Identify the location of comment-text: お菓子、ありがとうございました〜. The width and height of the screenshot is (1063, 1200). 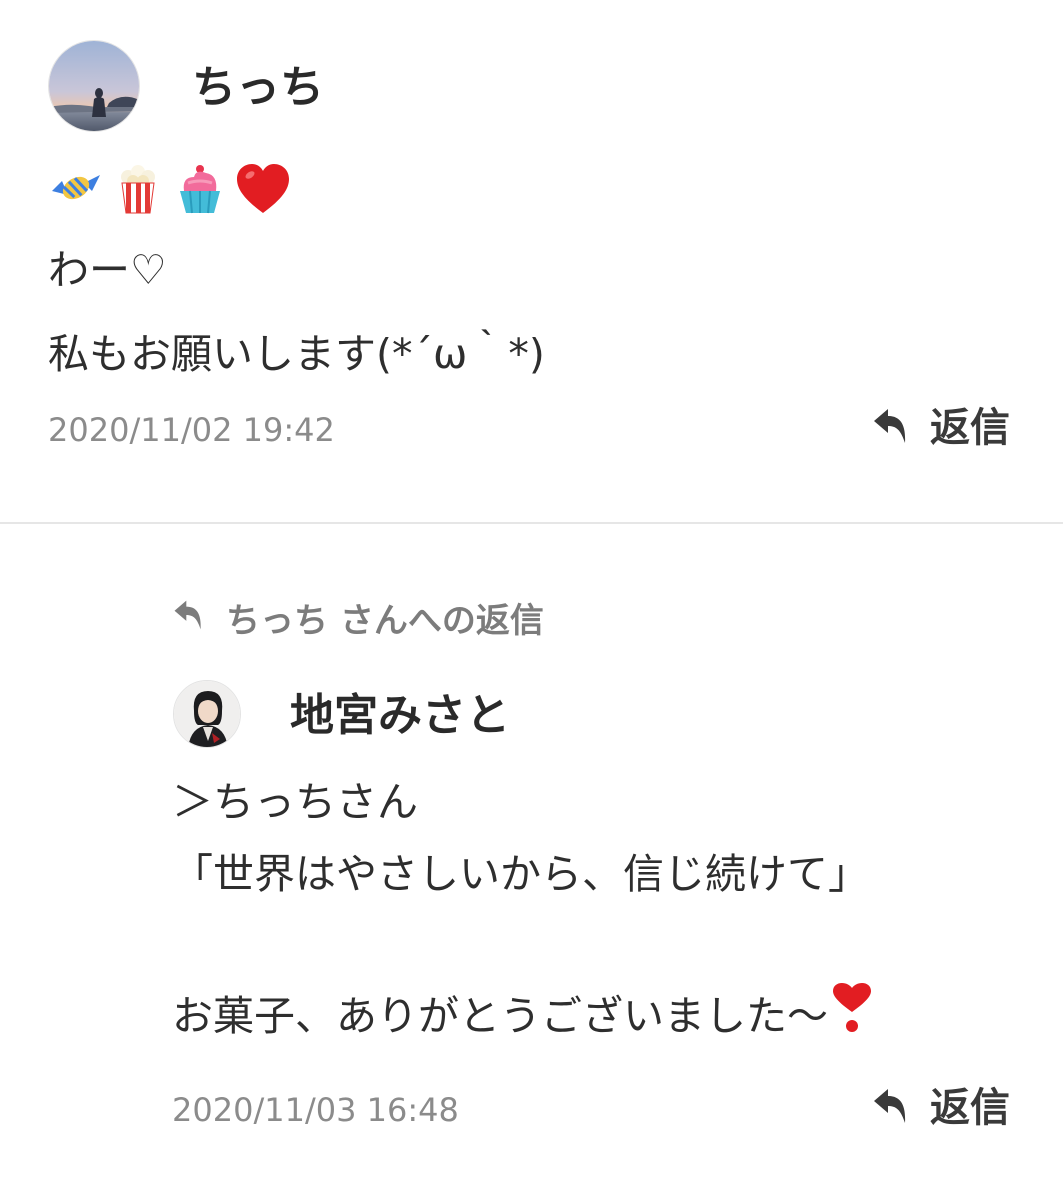
(500, 1016).